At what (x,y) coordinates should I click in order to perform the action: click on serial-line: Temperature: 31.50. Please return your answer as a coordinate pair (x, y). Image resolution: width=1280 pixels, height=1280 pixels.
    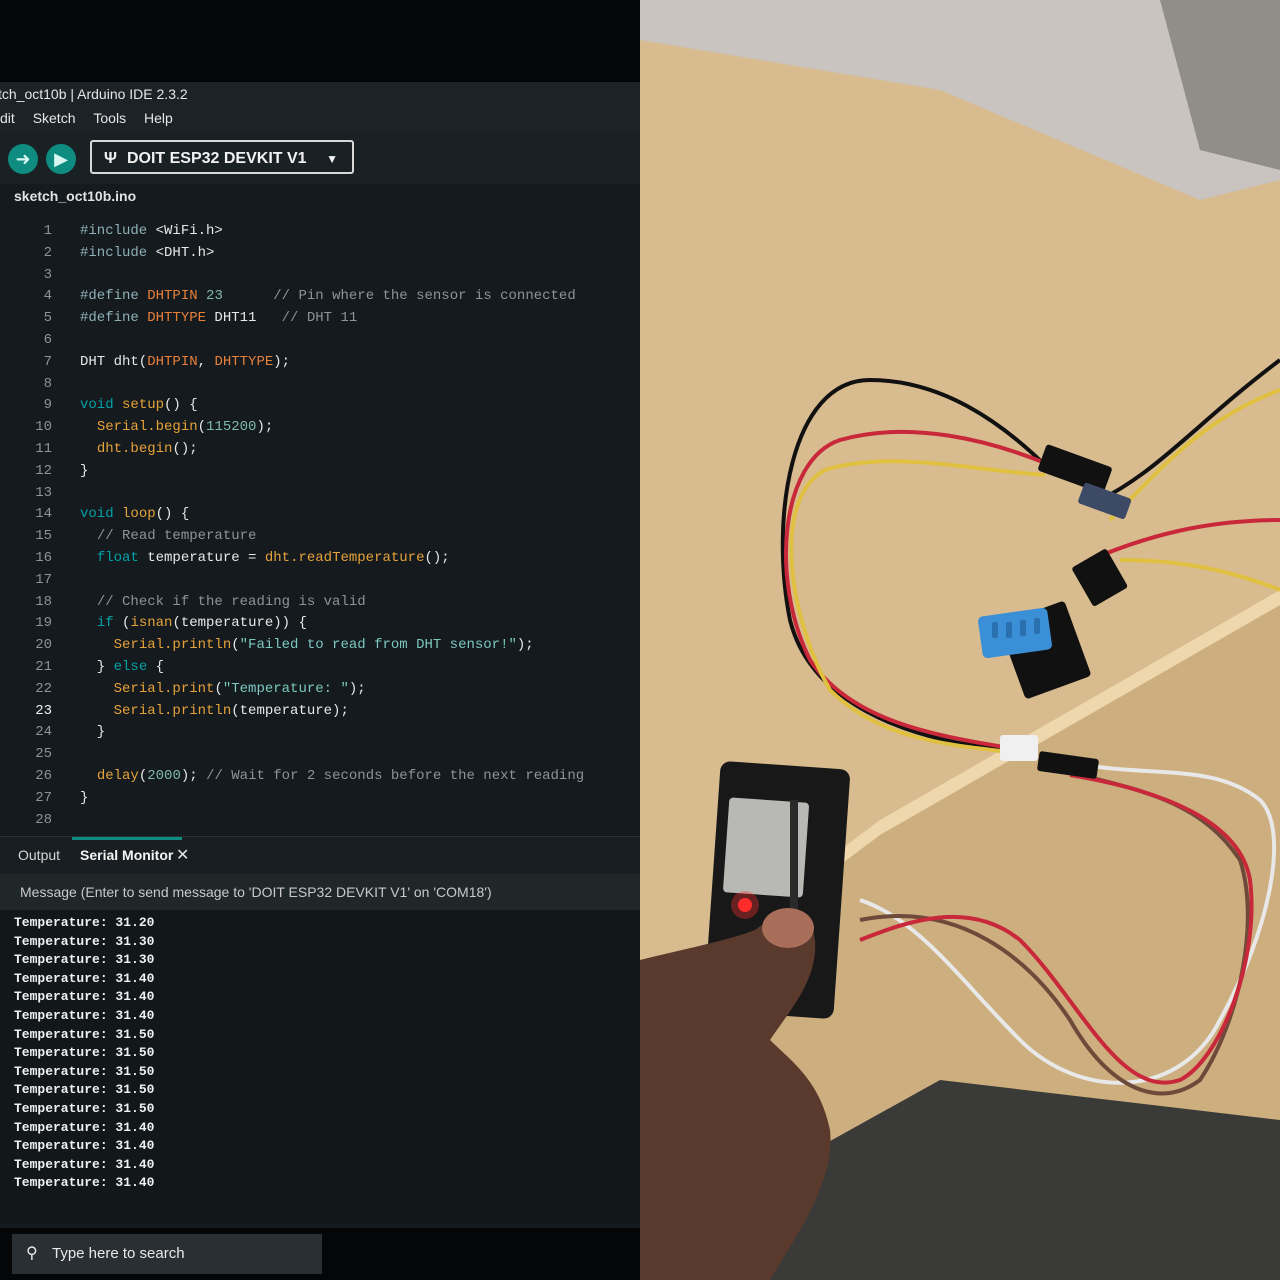
    Looking at the image, I should click on (84, 1053).